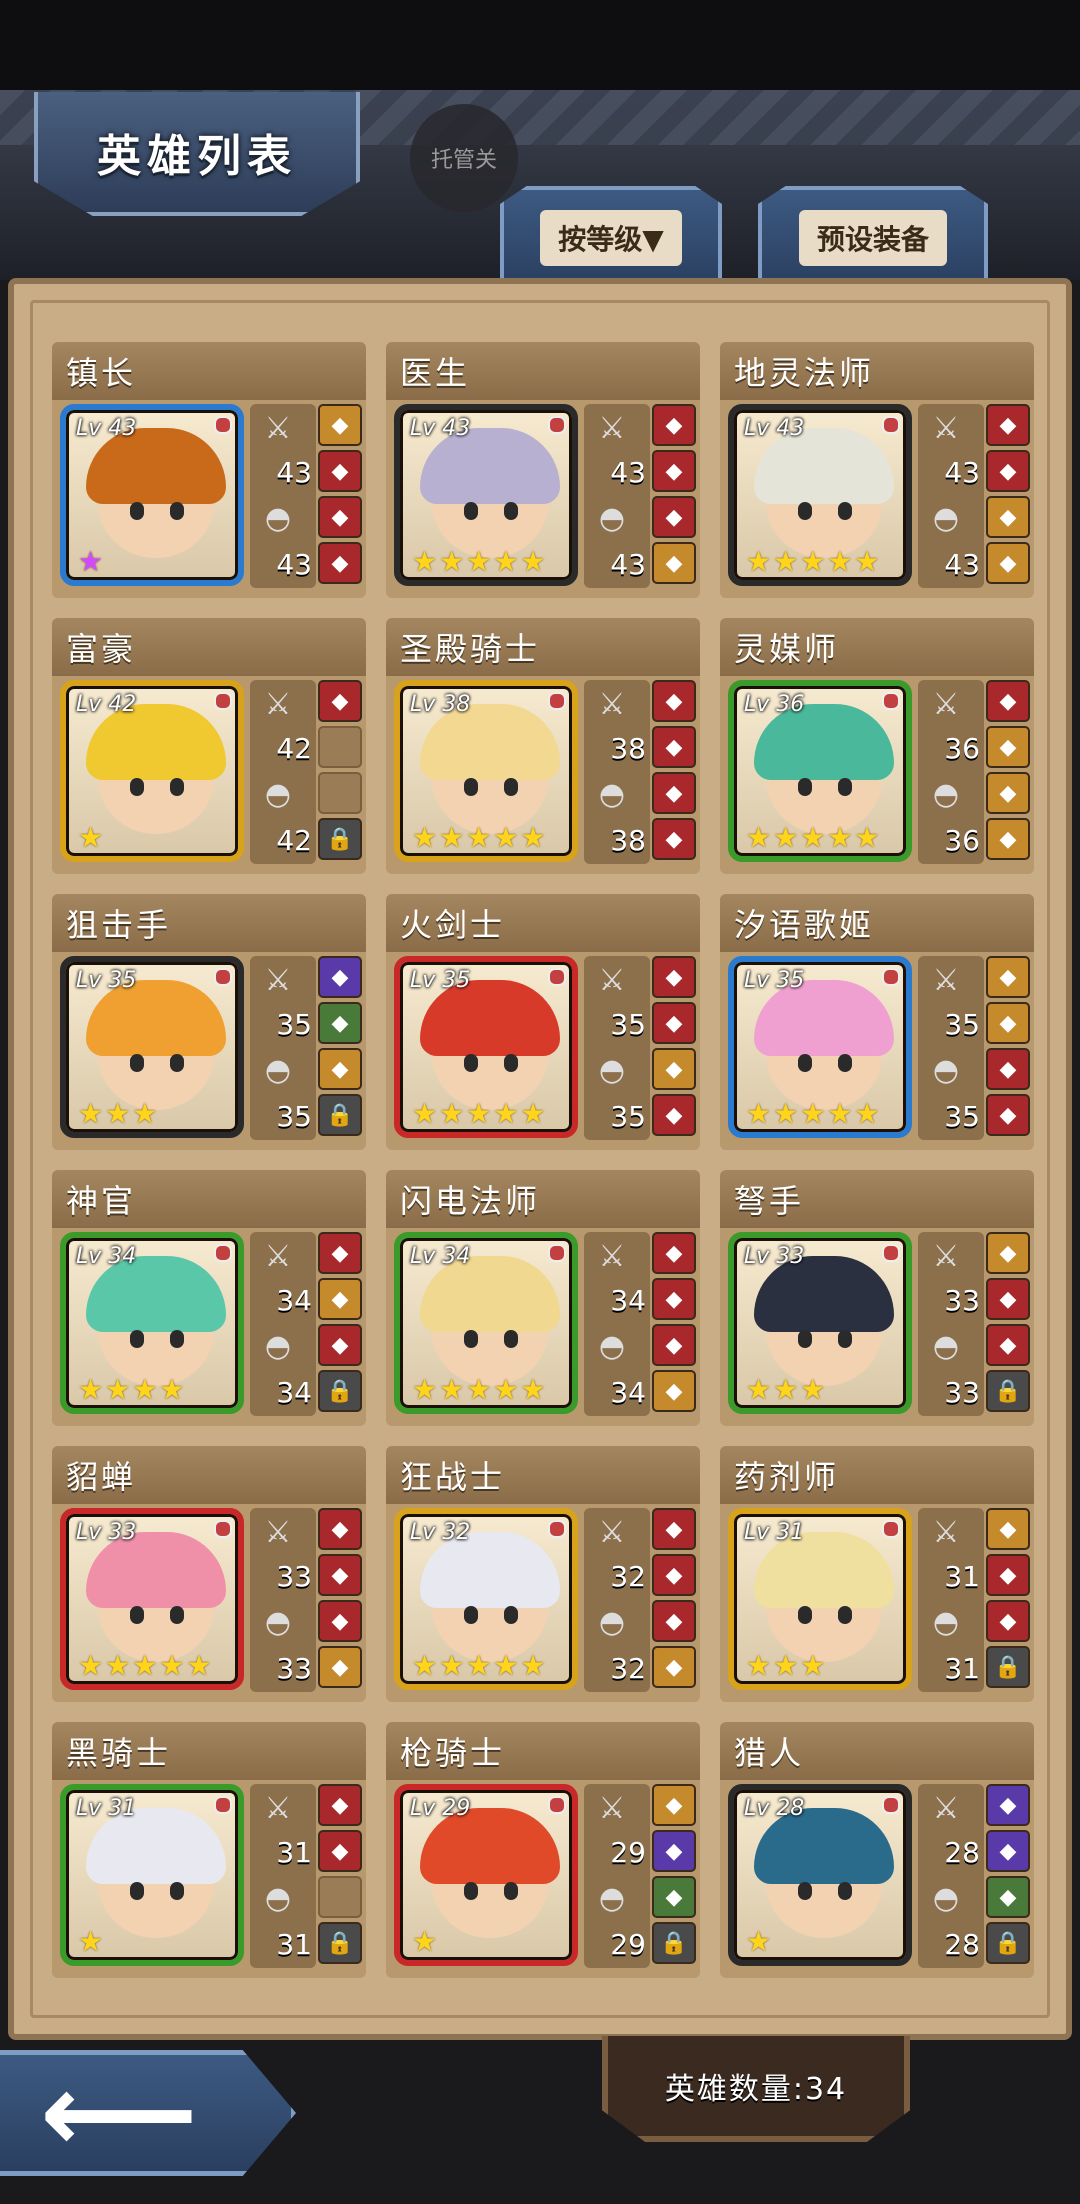 The image size is (1080, 2204). I want to click on hero-card: 弩手 Lv 33 ★ ★ ★ ⚔ 33 ◓ 33 ◆ ◆ ◆ 🔒, so click(877, 1301).